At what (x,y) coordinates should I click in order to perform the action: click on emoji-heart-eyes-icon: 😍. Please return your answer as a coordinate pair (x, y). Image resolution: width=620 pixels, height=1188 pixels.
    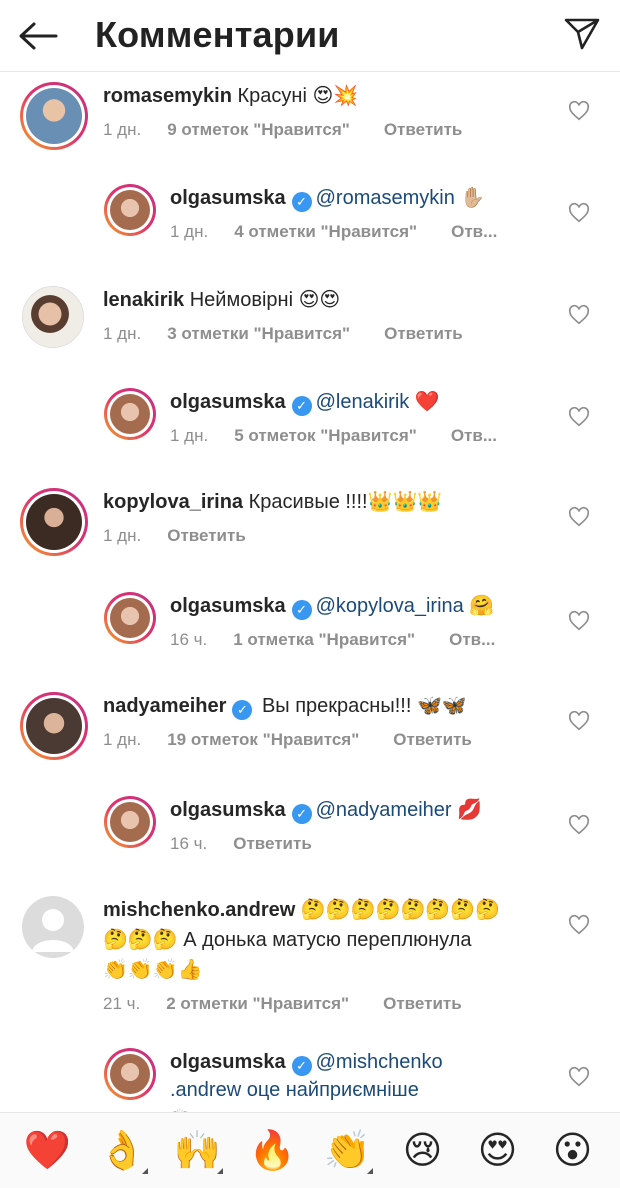
    Looking at the image, I should click on (498, 1151).